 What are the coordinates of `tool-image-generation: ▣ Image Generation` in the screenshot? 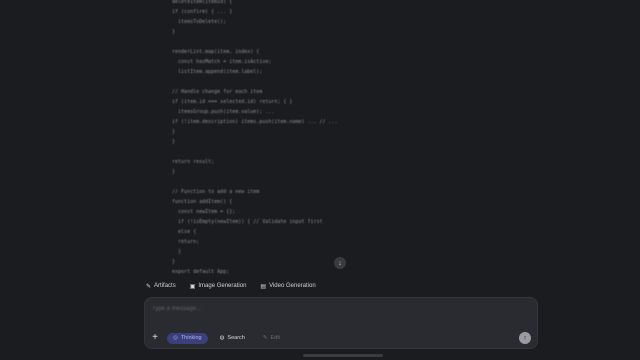 It's located at (218, 286).